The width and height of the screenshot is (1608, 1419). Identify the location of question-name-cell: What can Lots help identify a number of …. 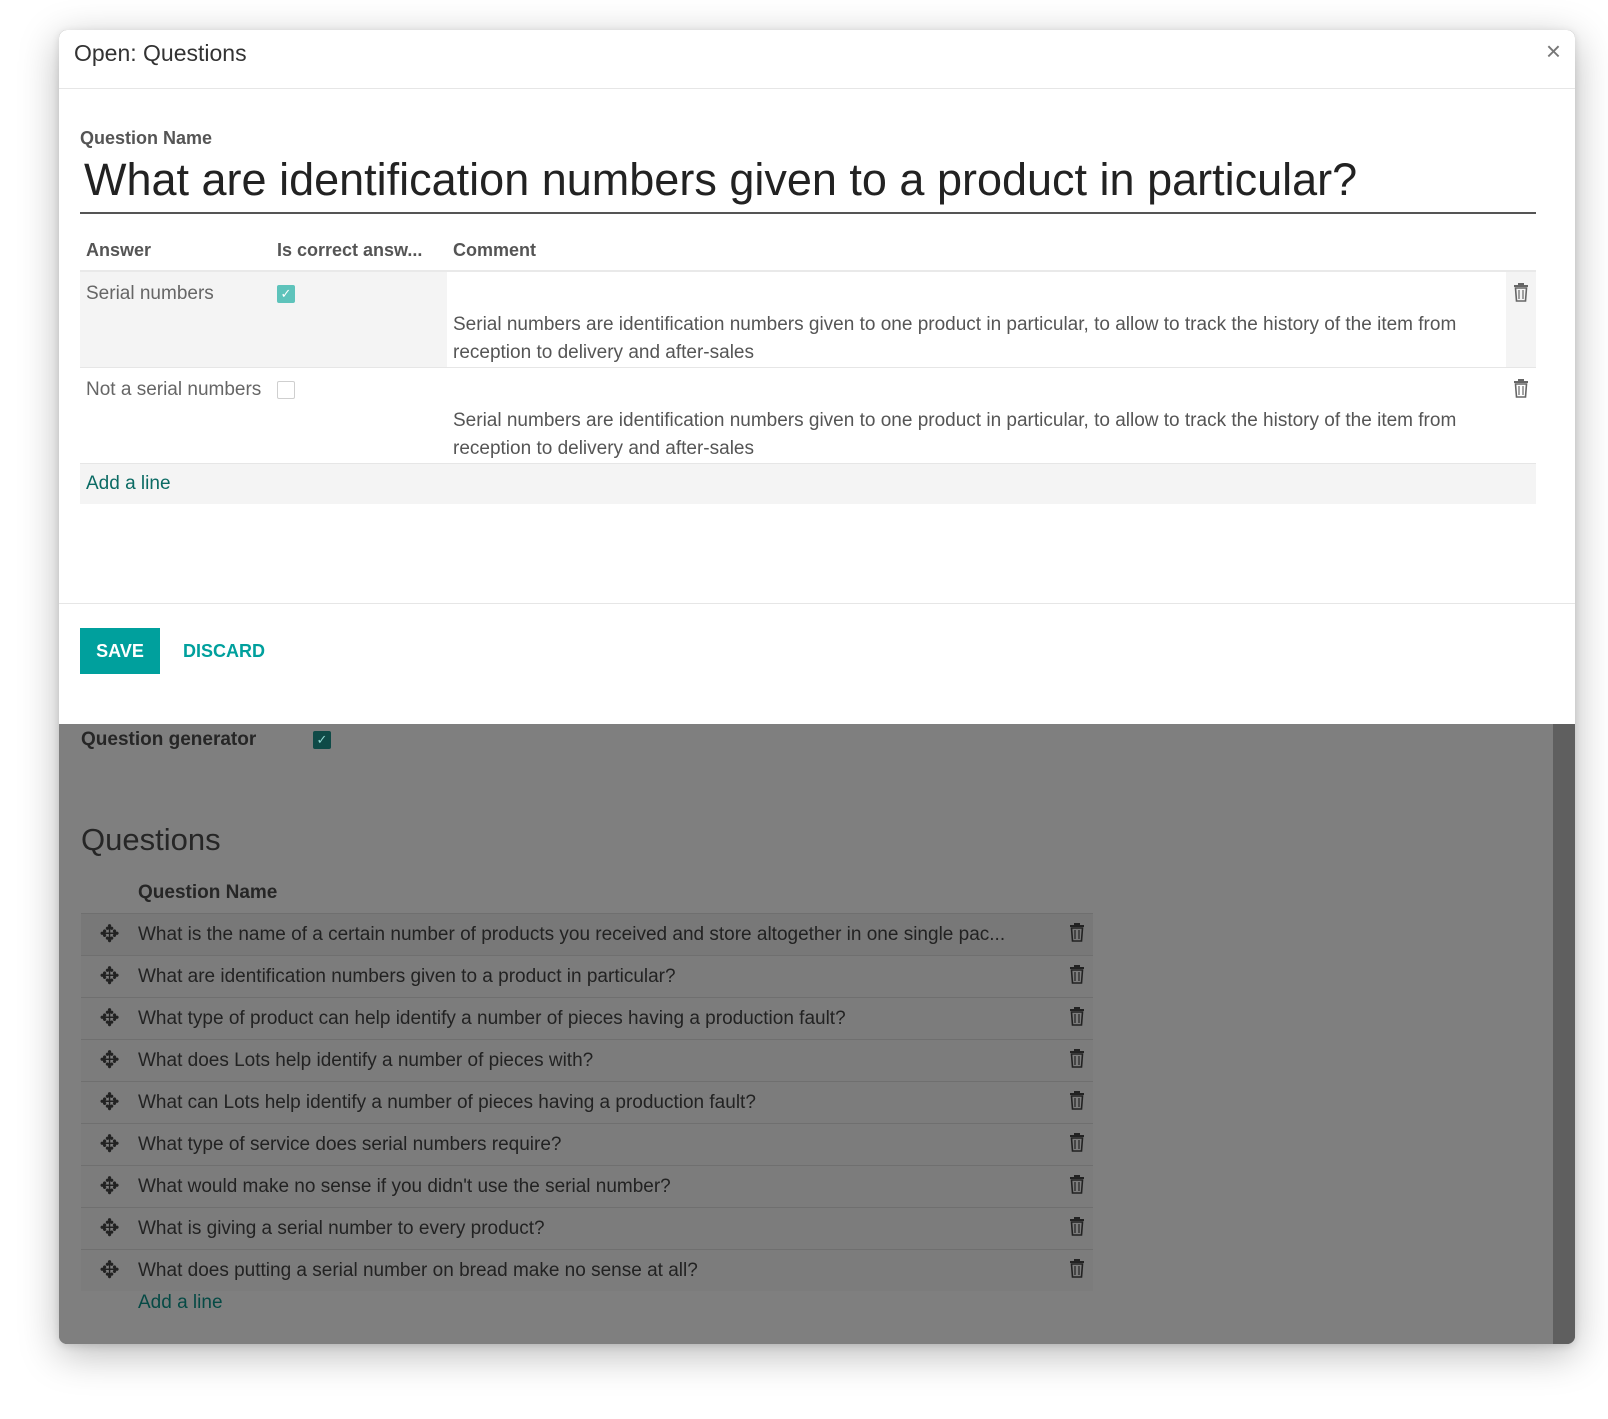
(599, 1103).